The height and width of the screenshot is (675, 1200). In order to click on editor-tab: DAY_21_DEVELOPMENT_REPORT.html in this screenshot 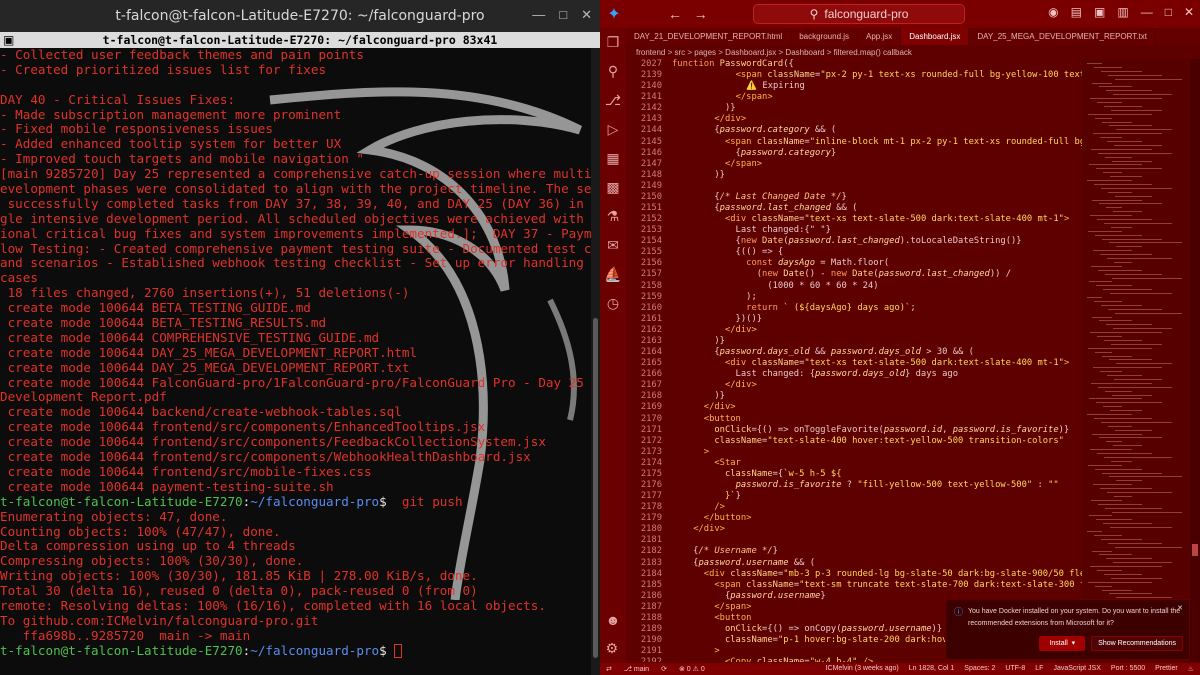, I will do `click(709, 36)`.